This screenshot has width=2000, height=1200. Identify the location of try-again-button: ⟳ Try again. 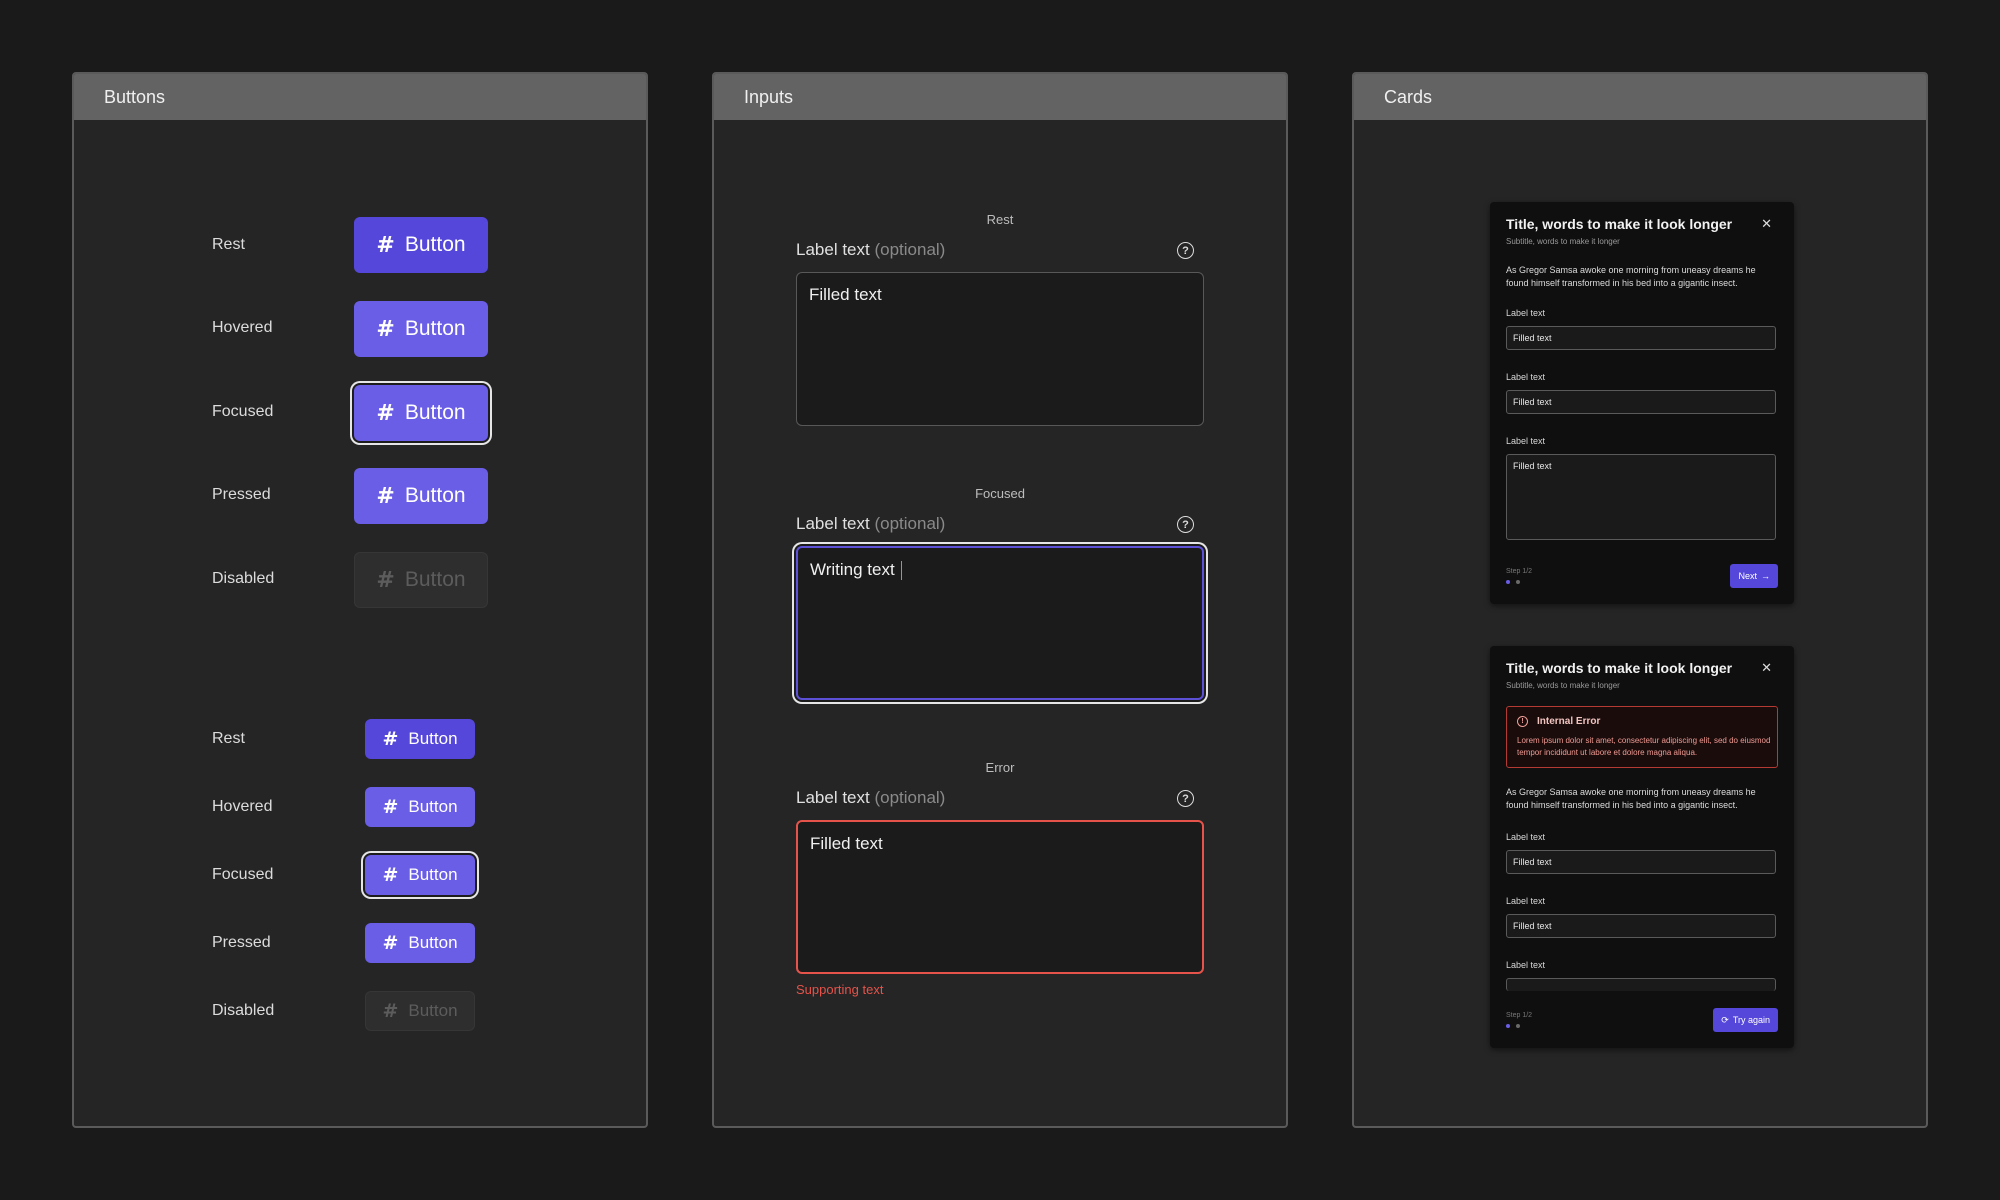
(1745, 1020).